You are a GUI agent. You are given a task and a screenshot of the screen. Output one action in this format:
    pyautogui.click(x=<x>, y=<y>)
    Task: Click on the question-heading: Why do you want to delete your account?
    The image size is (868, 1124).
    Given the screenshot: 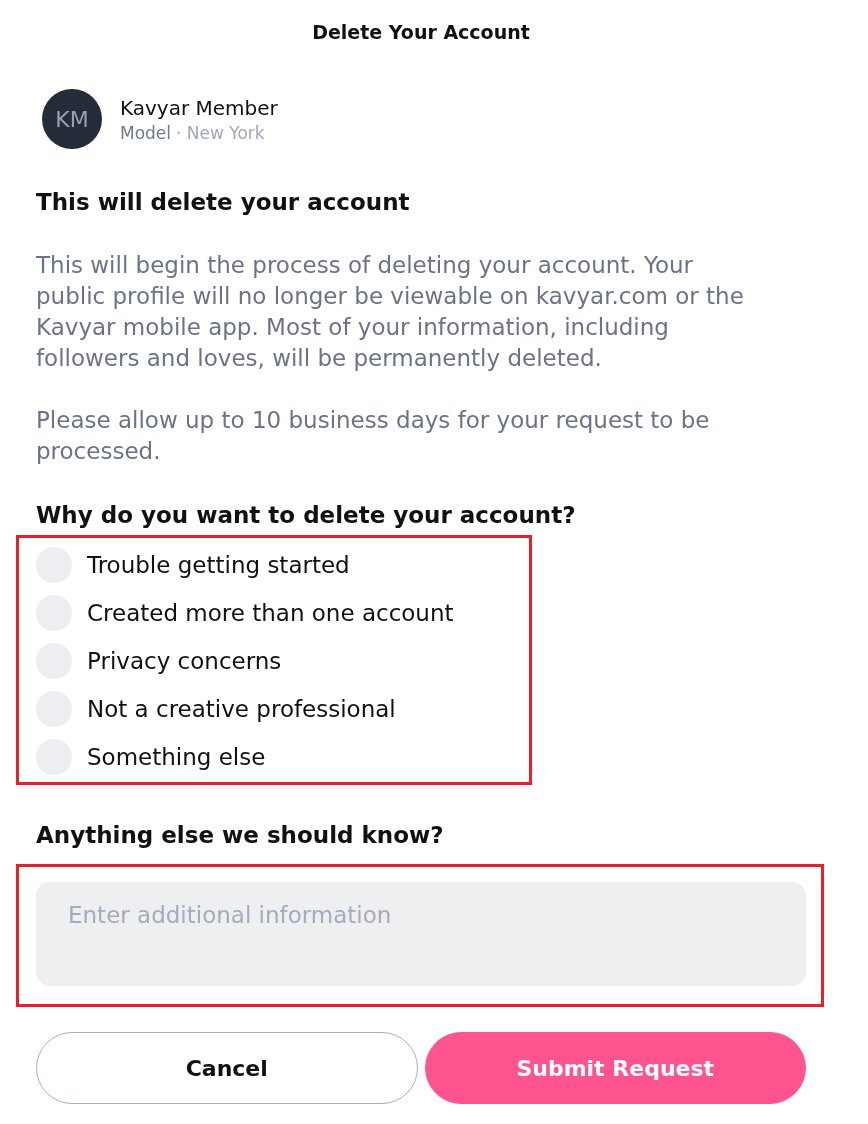 What is the action you would take?
    pyautogui.click(x=306, y=515)
    